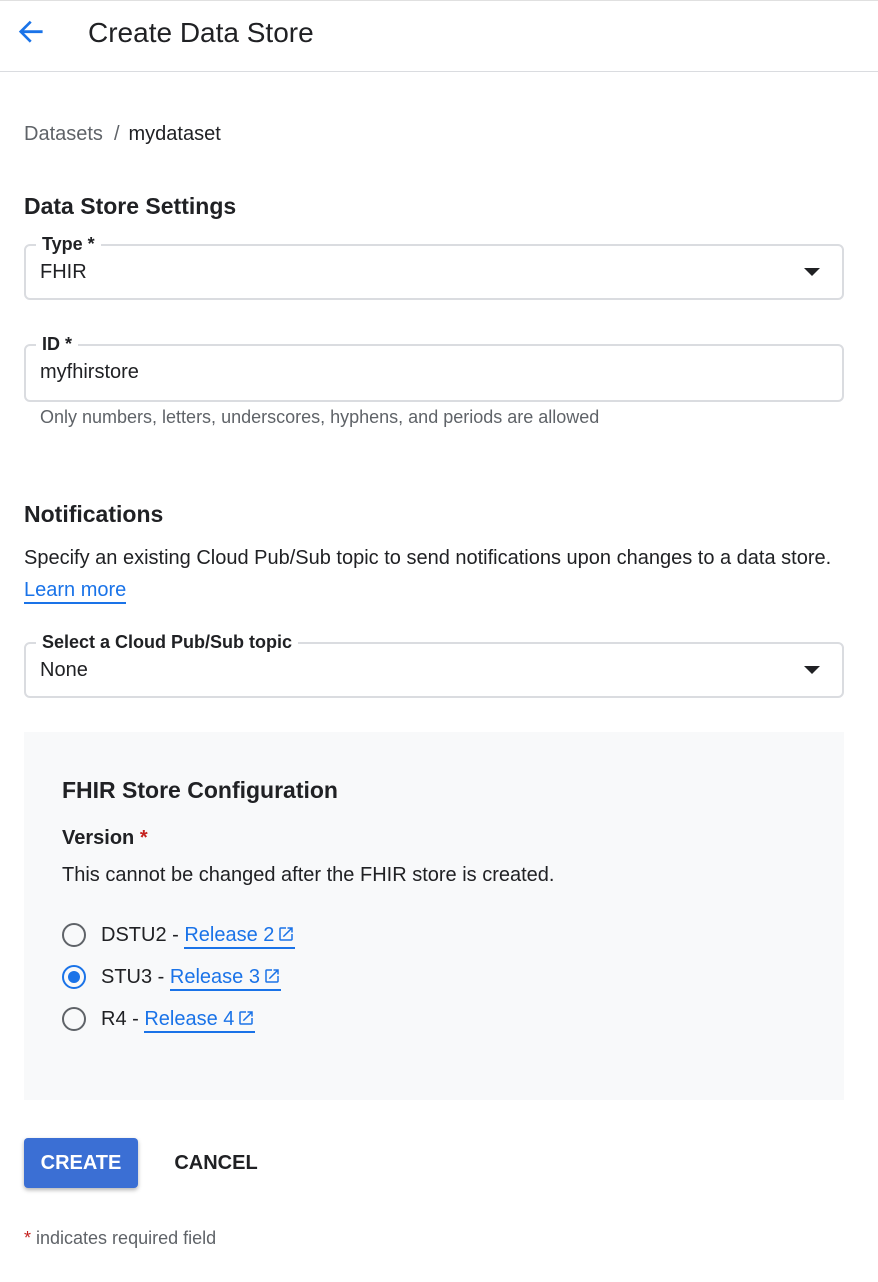 The width and height of the screenshot is (878, 1282). I want to click on release-link-text: Release 4, so click(189, 1019).